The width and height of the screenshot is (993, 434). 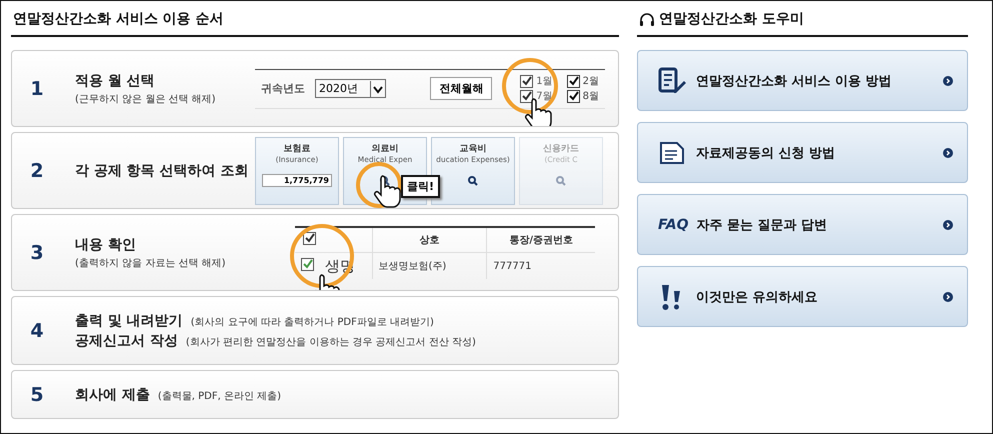 What do you see at coordinates (802, 224) in the screenshot?
I see `help-link-button: FAQ 자주 묻는 질문과 답변` at bounding box center [802, 224].